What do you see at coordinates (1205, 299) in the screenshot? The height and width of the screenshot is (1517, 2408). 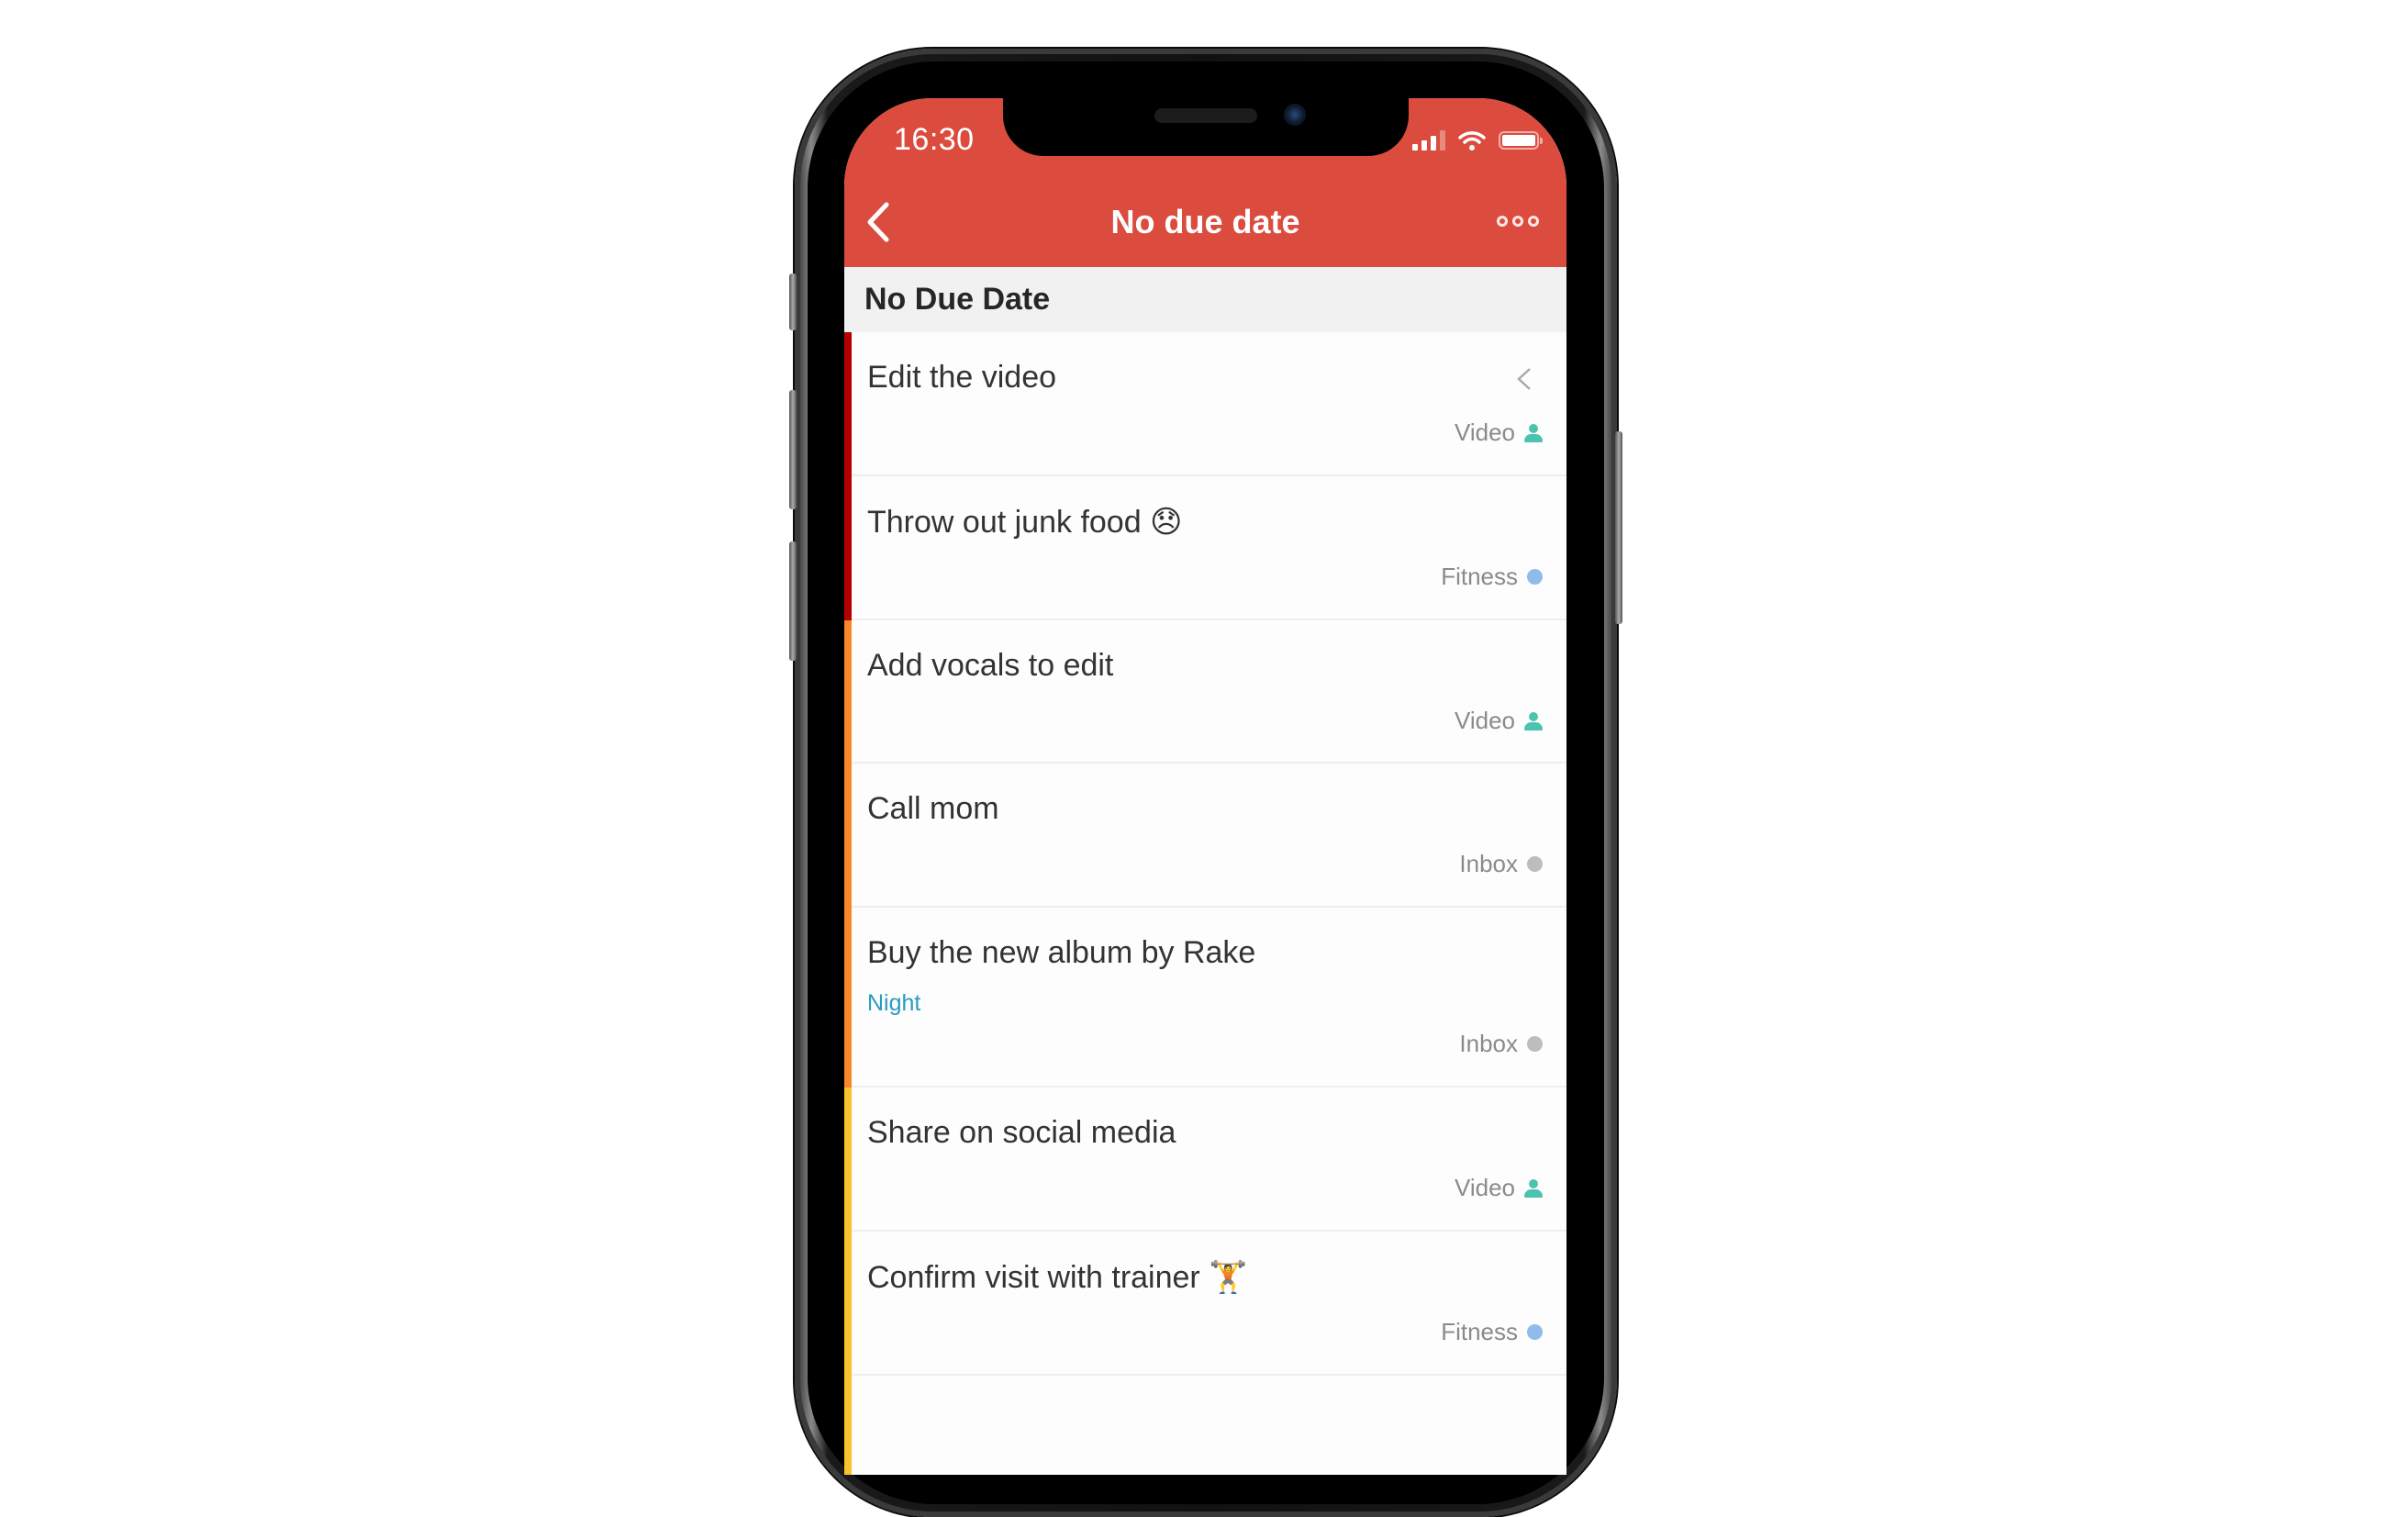 I see `section-header: No Due Date` at bounding box center [1205, 299].